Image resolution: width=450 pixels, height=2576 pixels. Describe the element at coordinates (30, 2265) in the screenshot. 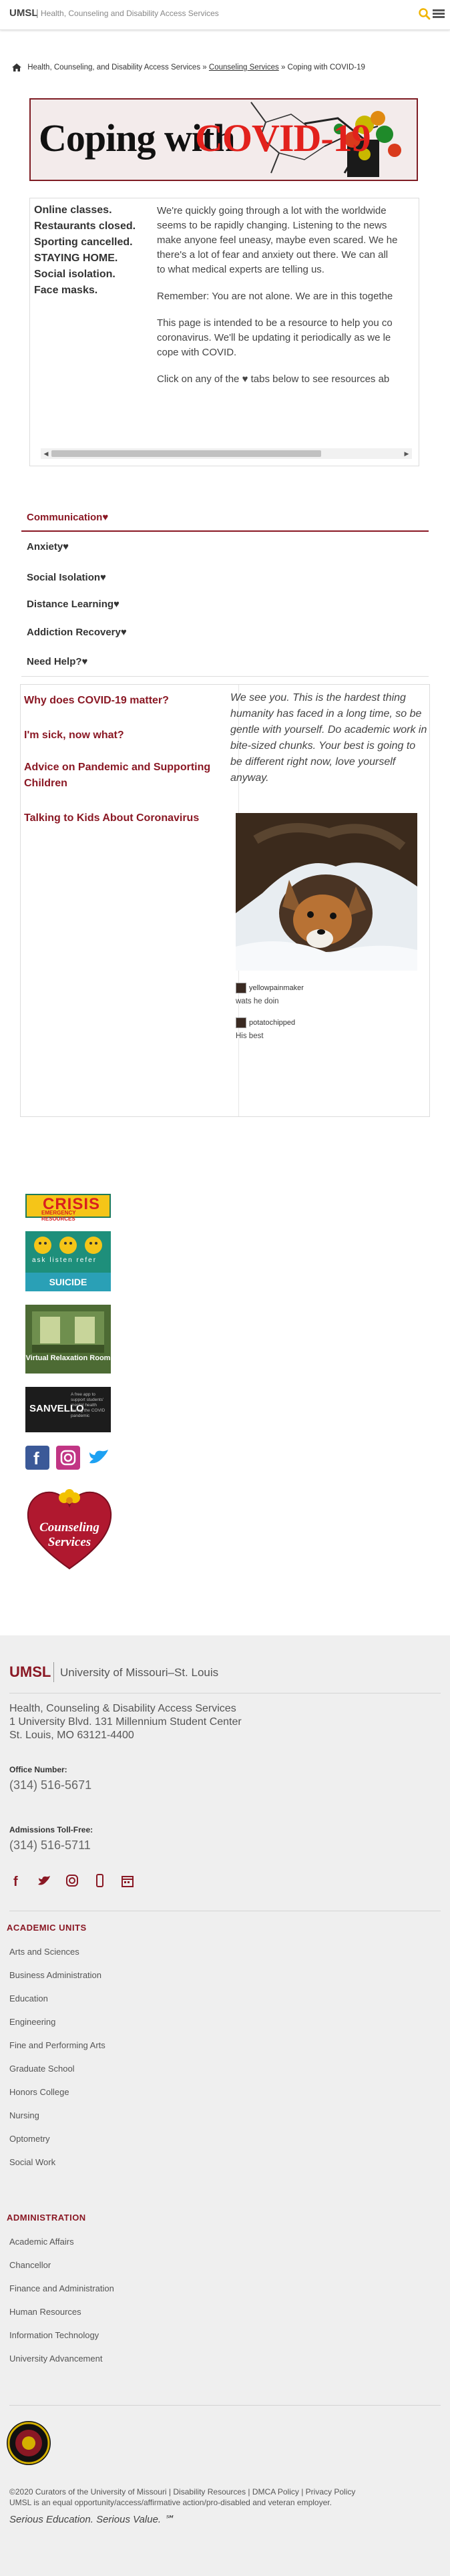

I see `administration-link: Chancellor` at that location.